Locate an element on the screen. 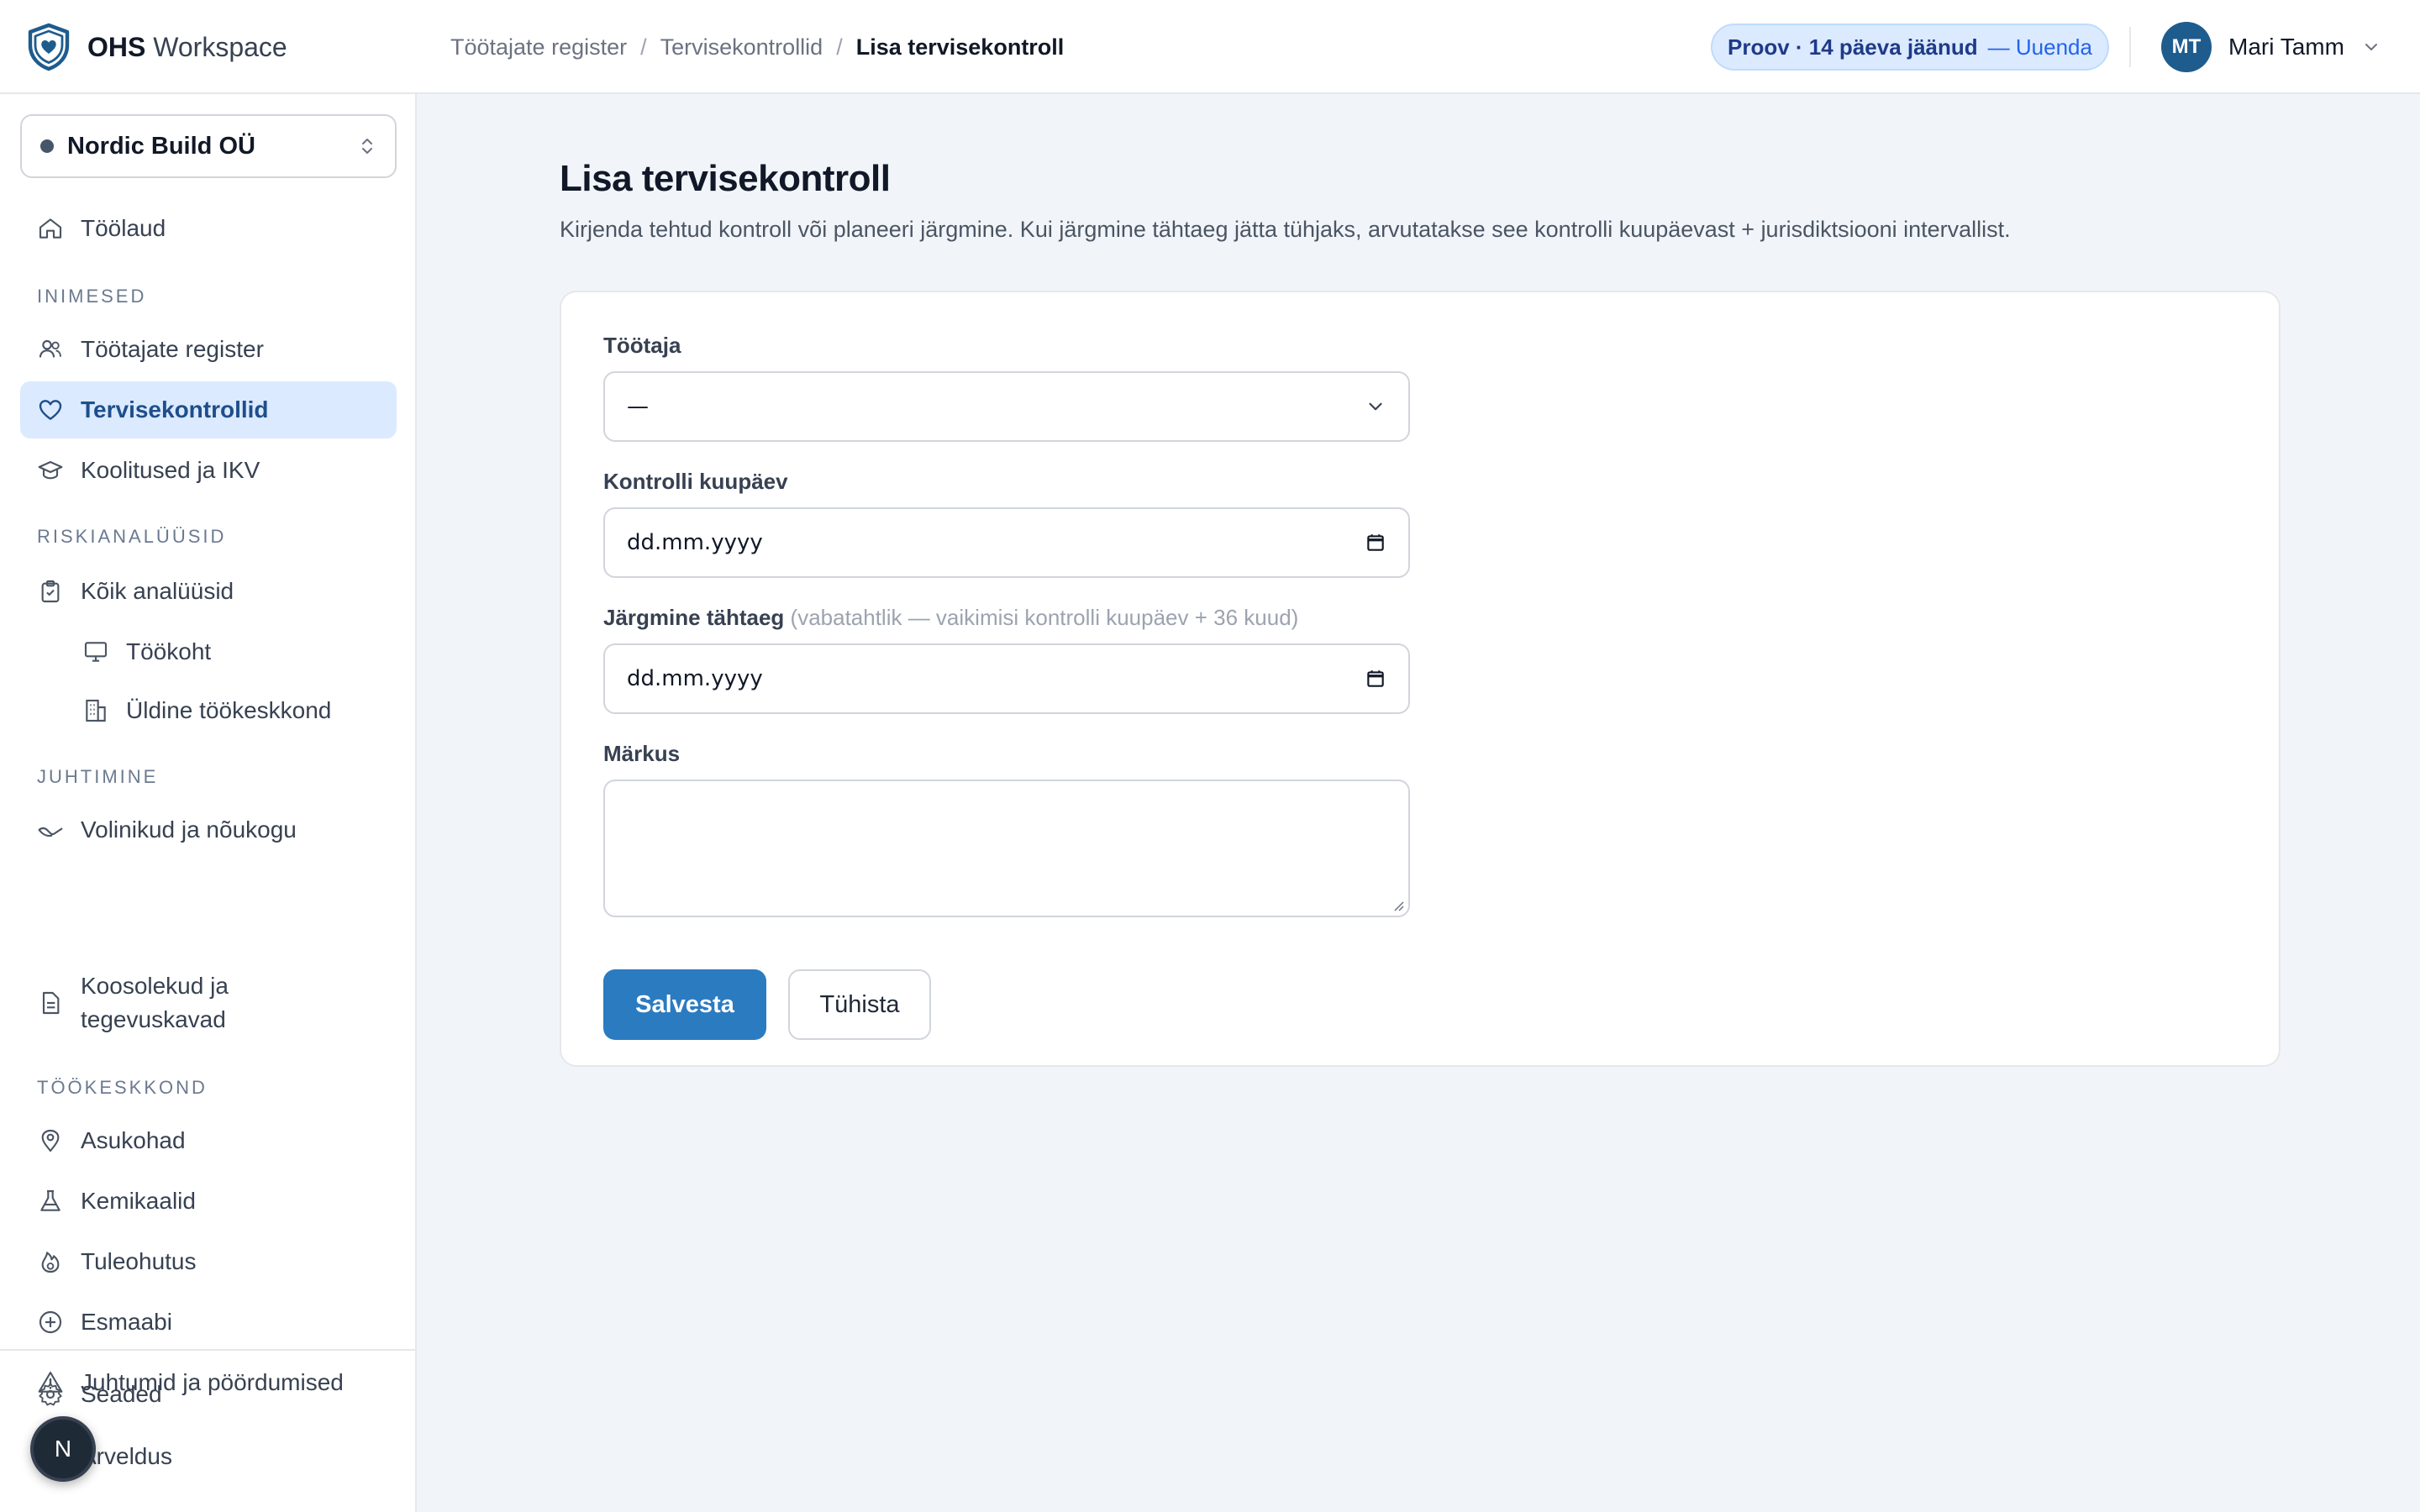  sidebar-item-label: Seaded is located at coordinates (121, 1394).